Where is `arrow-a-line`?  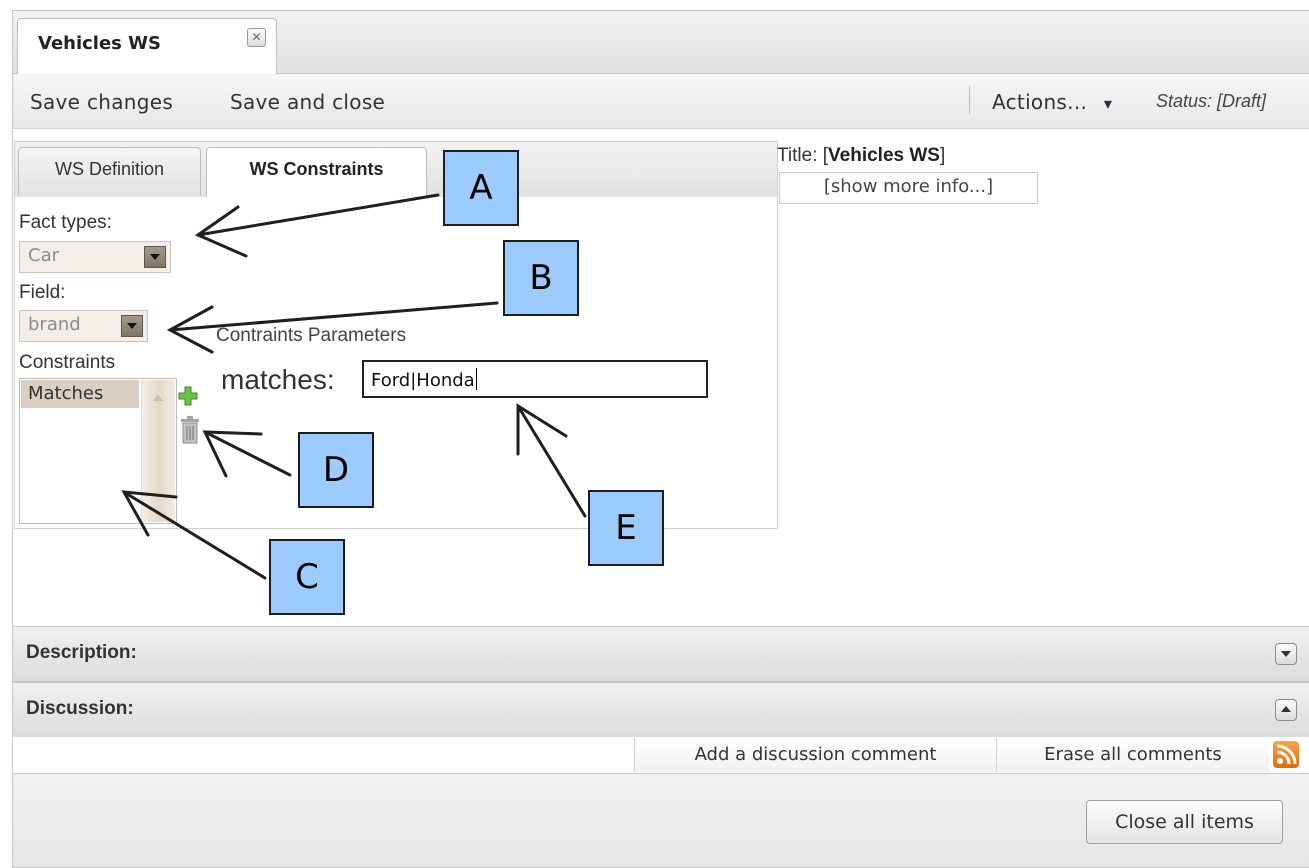 arrow-a-line is located at coordinates (318, 215).